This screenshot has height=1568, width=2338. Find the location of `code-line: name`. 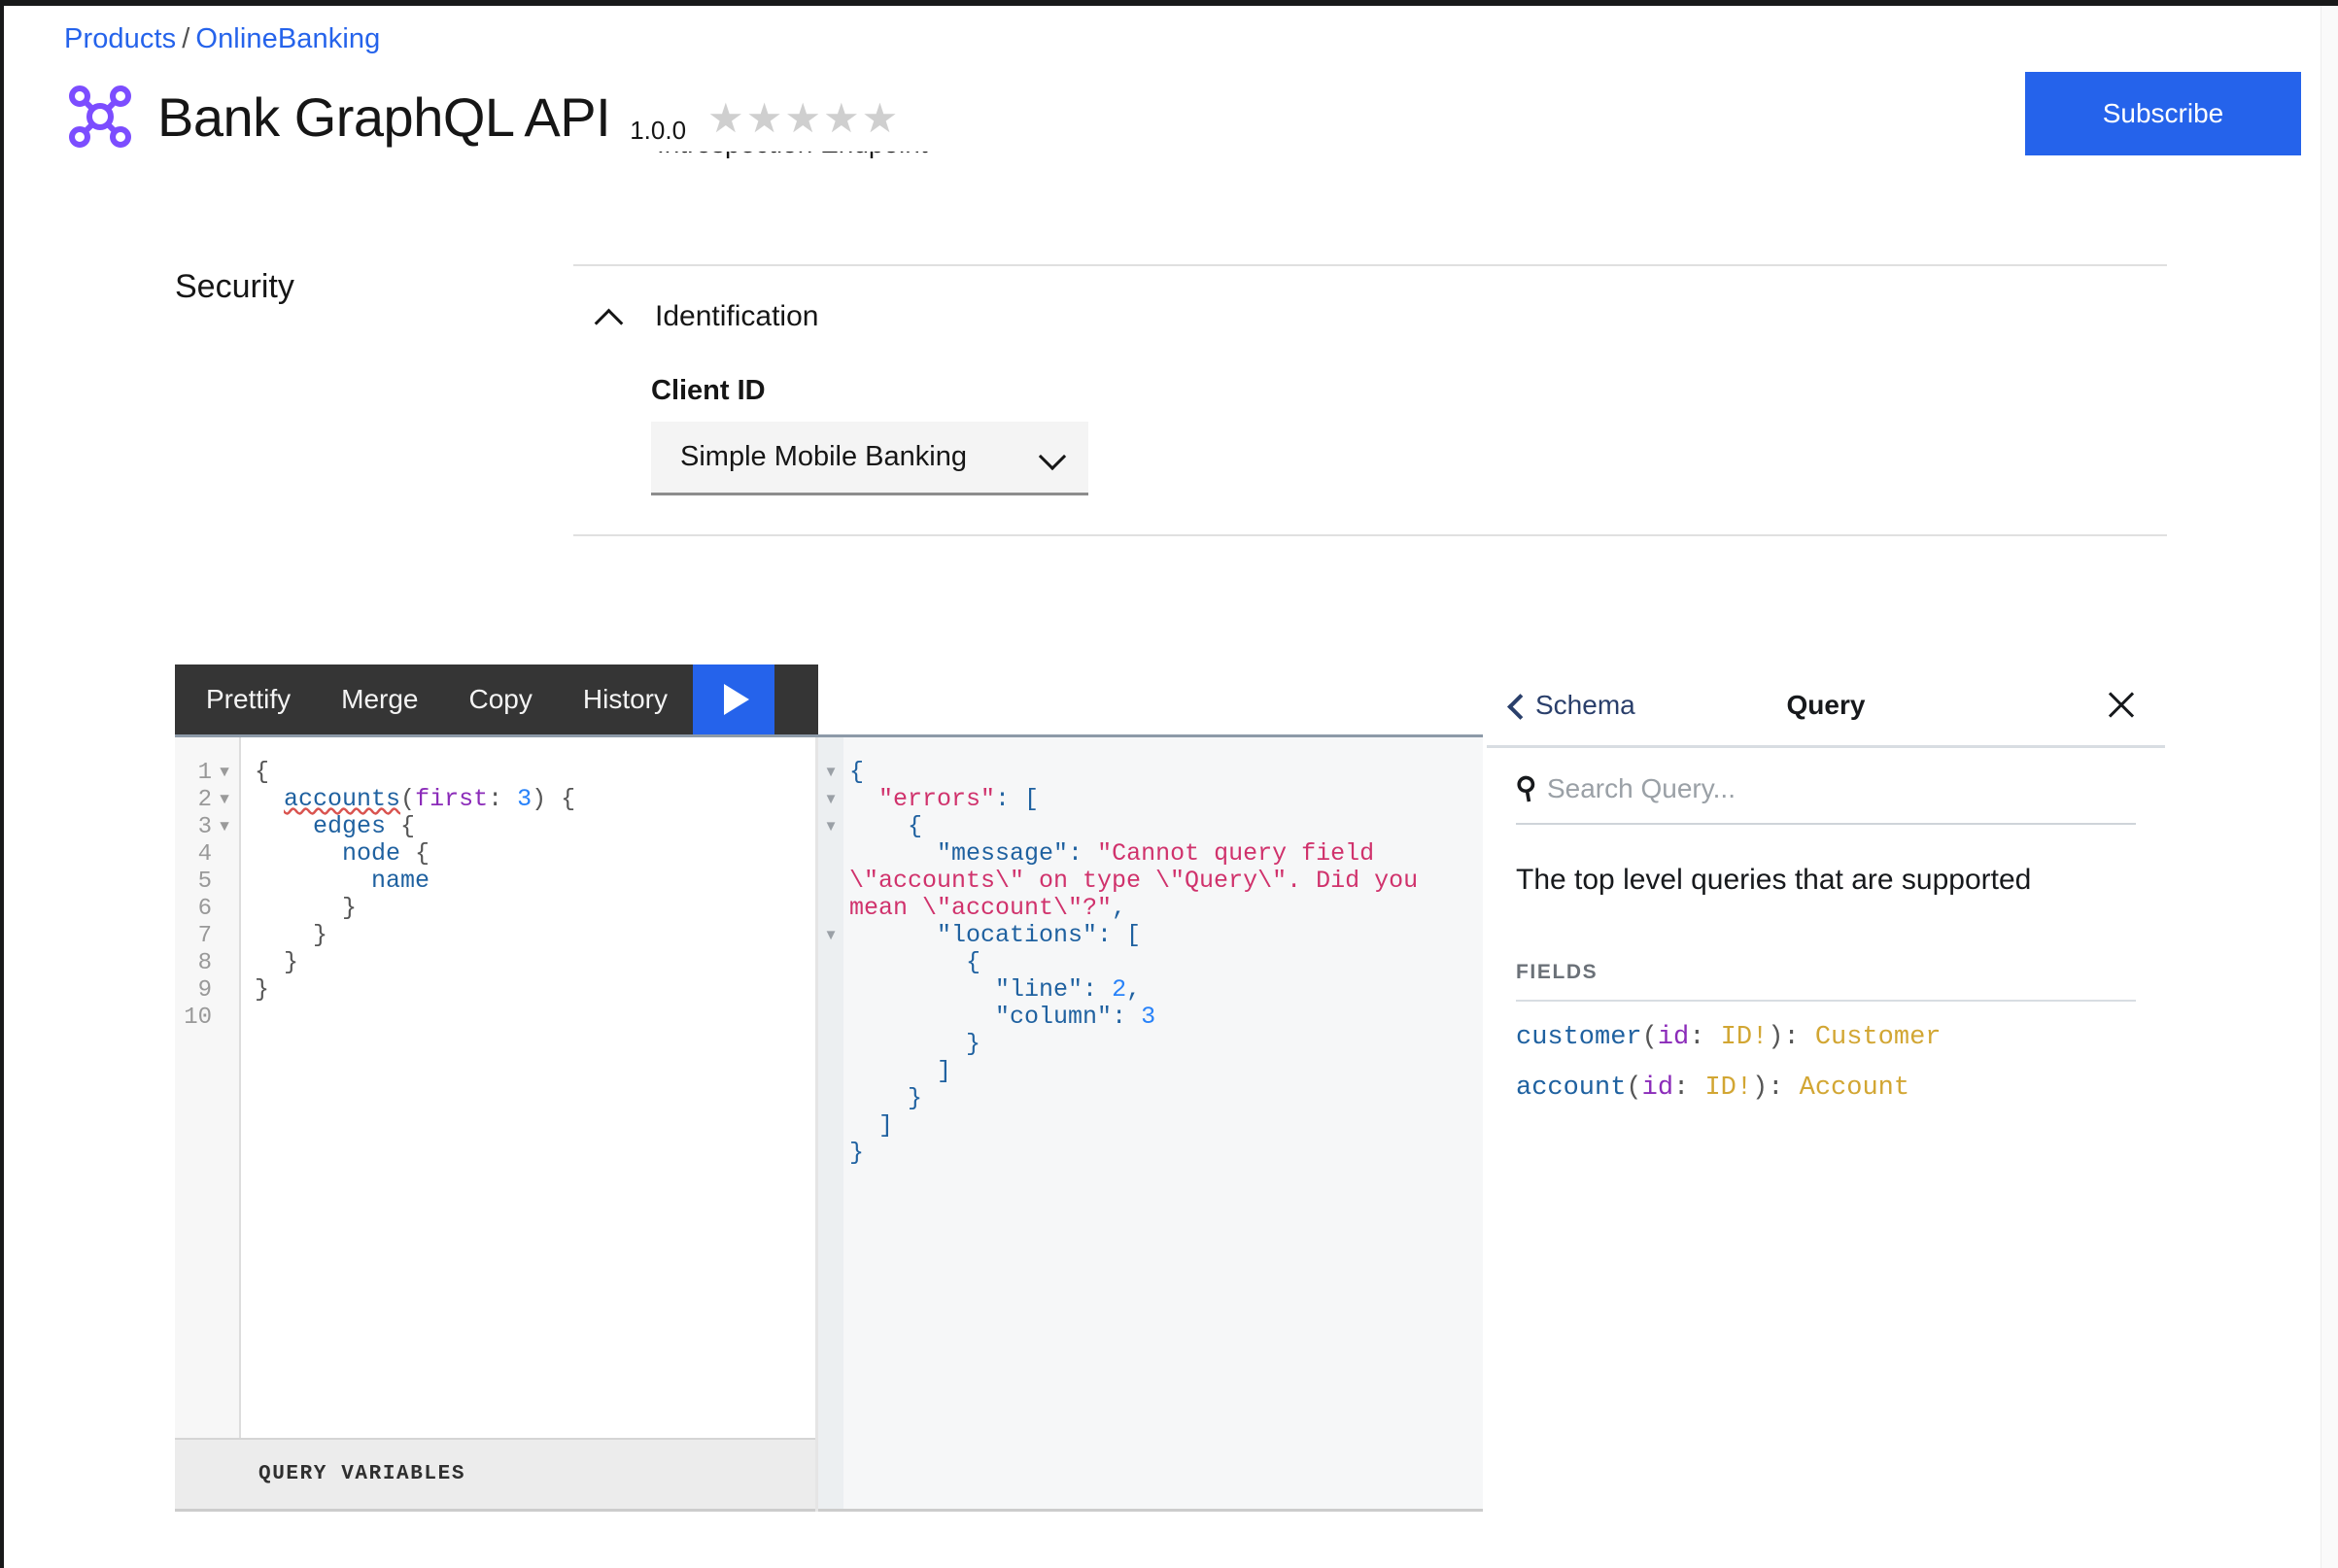

code-line: name is located at coordinates (535, 881).